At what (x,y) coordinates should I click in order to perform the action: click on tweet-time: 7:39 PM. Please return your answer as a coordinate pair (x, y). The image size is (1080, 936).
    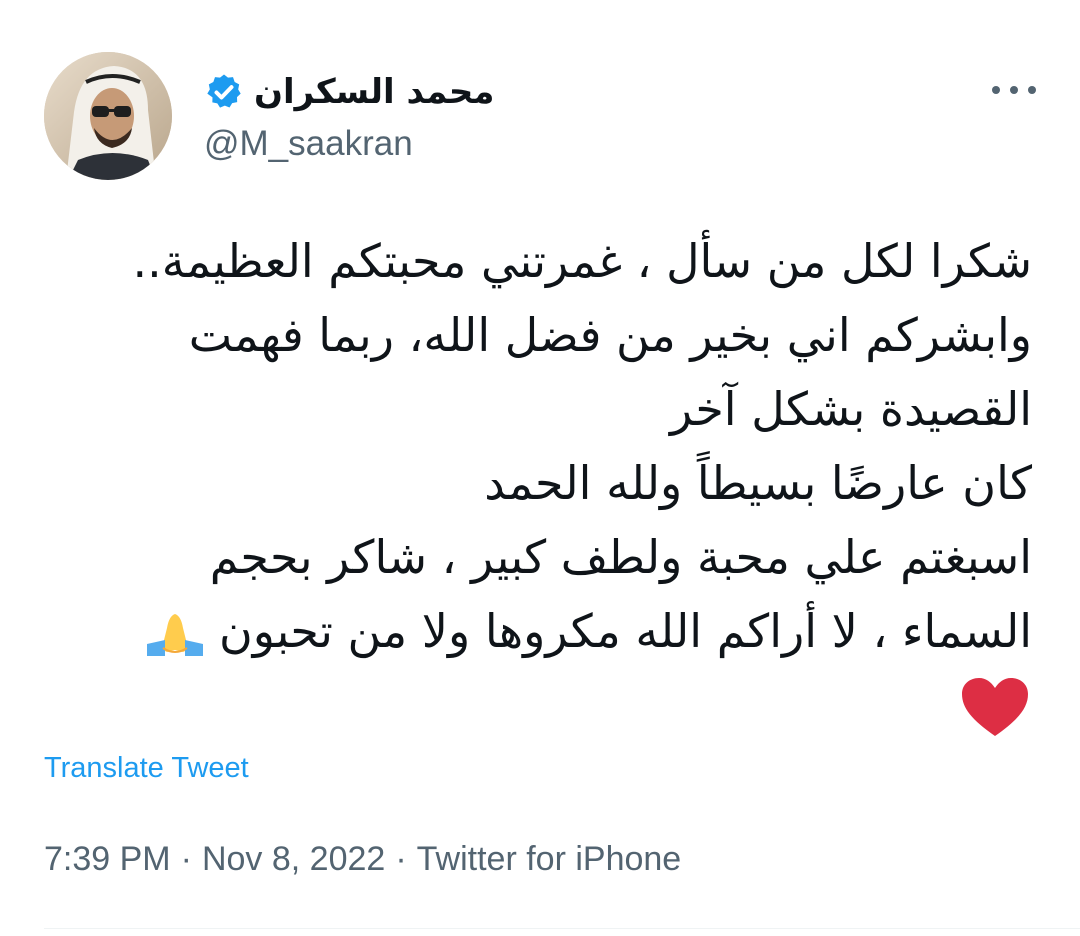
    Looking at the image, I should click on (107, 859).